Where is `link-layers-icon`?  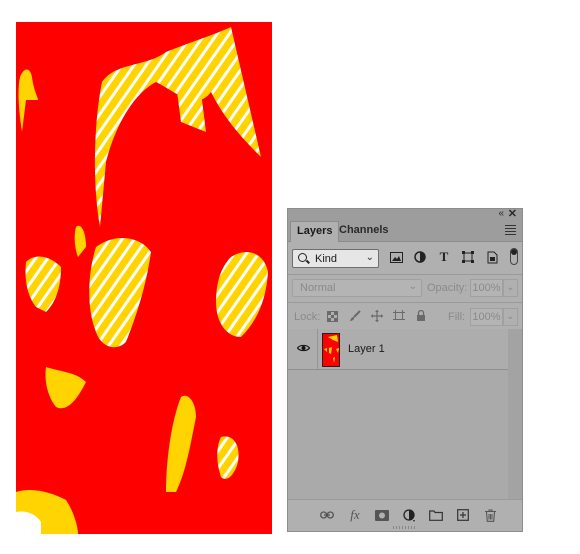 link-layers-icon is located at coordinates (327, 515).